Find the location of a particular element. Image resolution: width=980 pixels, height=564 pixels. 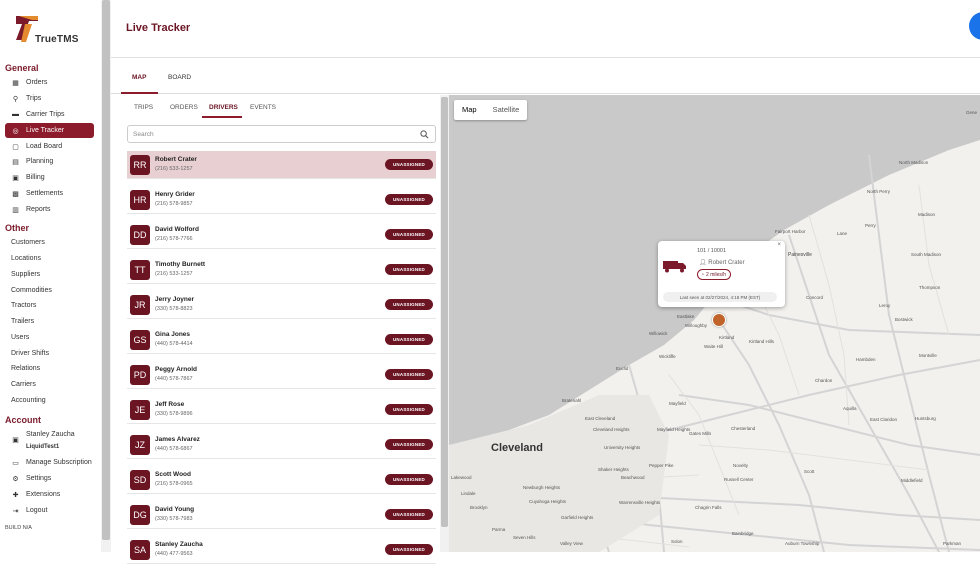

main-tabs: MAP BOARD is located at coordinates (545, 76).